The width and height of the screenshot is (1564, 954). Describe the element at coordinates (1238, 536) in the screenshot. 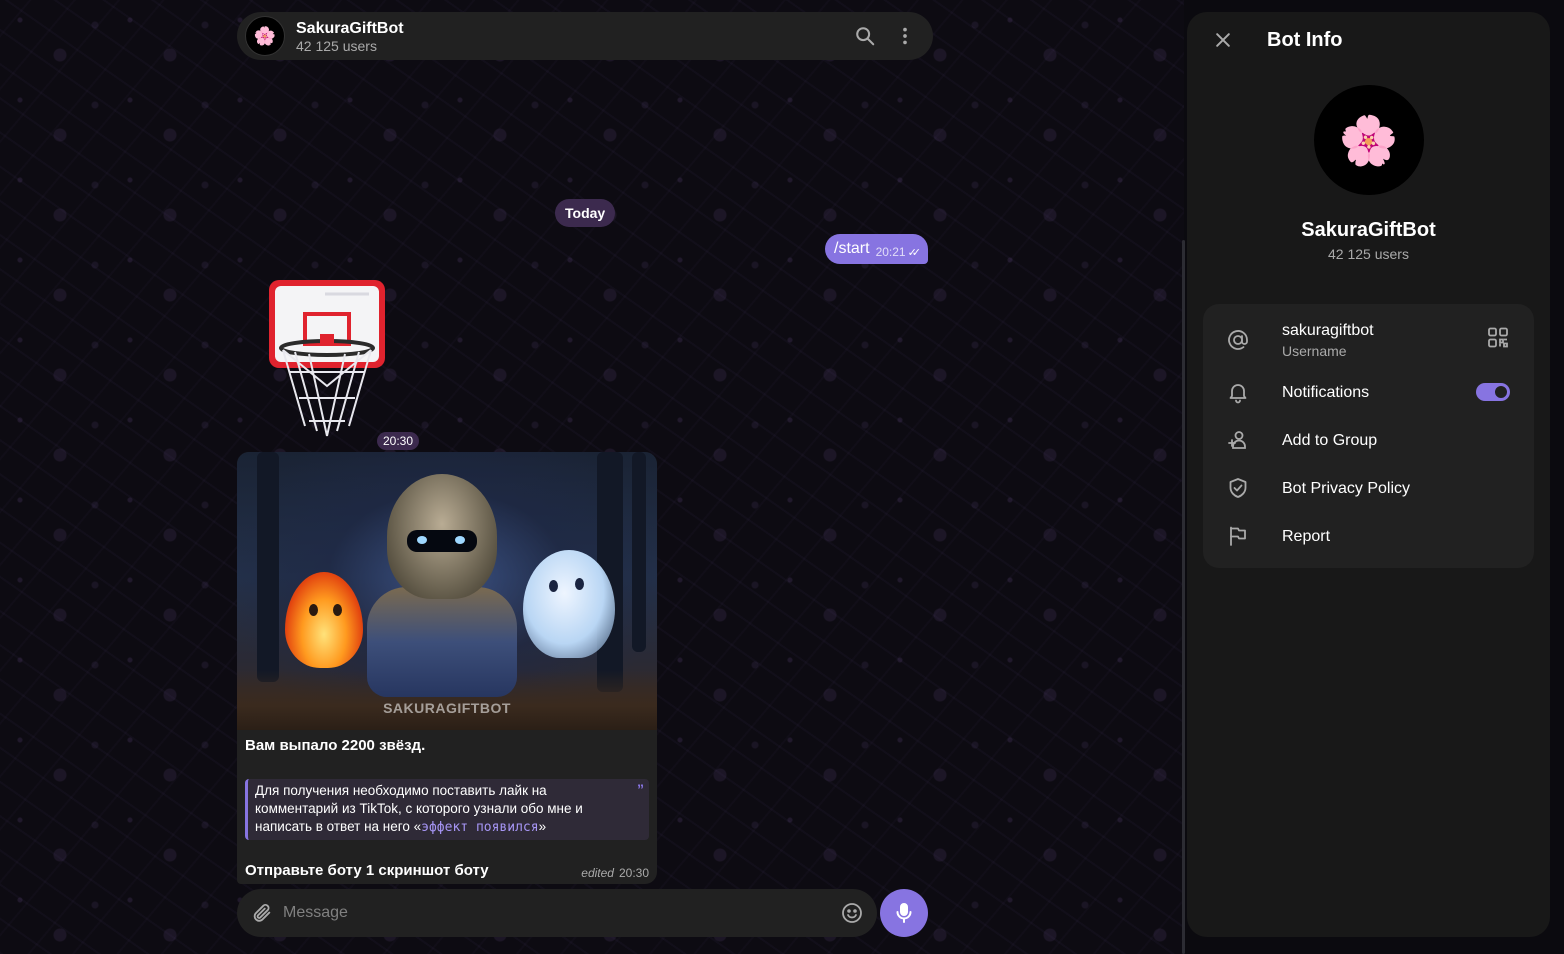

I see `flag-icon` at that location.